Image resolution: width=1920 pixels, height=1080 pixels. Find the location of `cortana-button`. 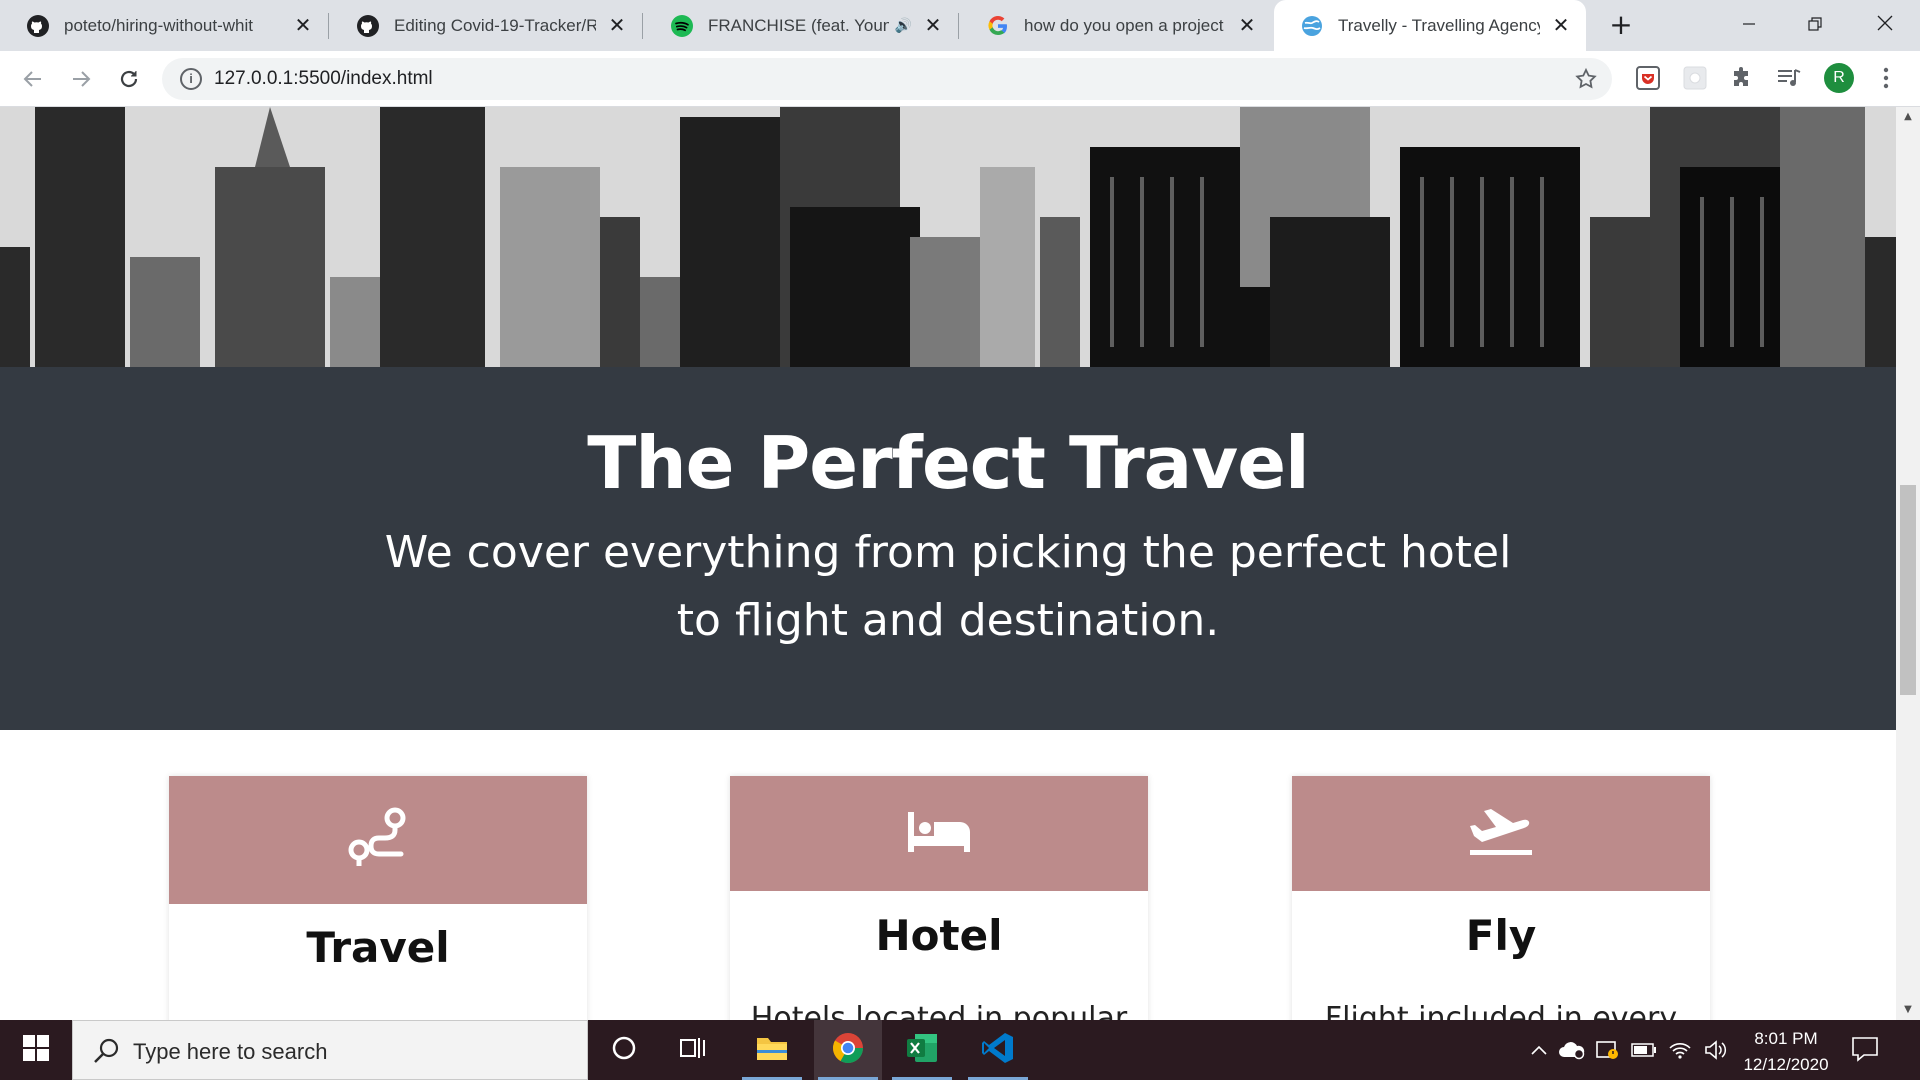

cortana-button is located at coordinates (624, 1050).